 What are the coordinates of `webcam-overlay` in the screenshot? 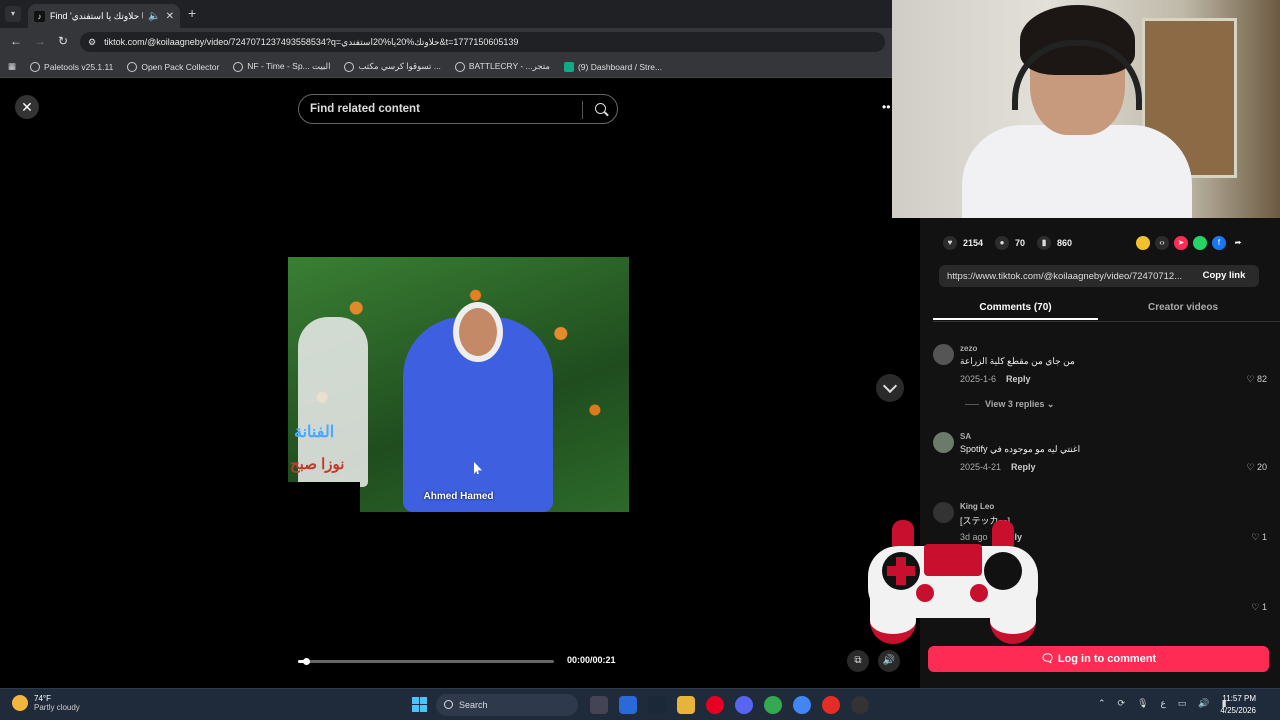 It's located at (1086, 109).